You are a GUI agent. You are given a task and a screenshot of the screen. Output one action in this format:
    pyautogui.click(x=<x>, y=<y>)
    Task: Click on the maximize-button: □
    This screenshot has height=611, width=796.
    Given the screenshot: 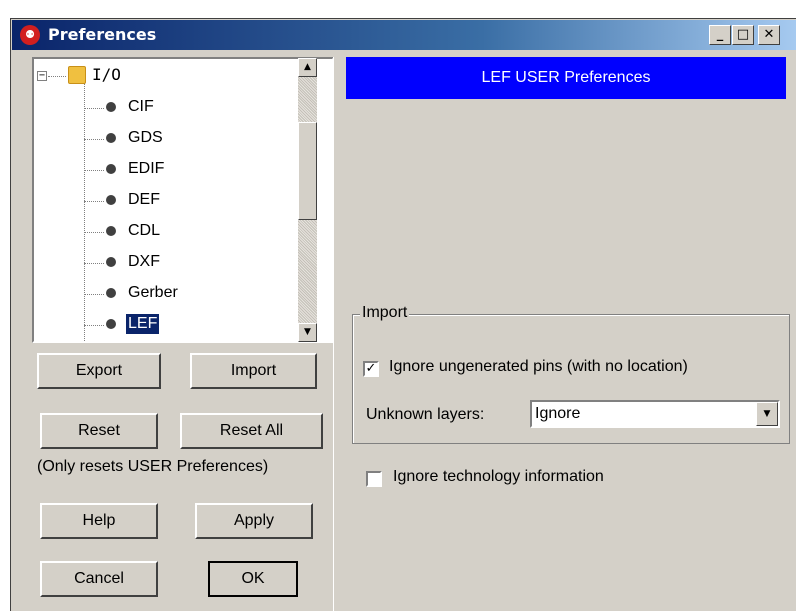 What is the action you would take?
    pyautogui.click(x=743, y=35)
    